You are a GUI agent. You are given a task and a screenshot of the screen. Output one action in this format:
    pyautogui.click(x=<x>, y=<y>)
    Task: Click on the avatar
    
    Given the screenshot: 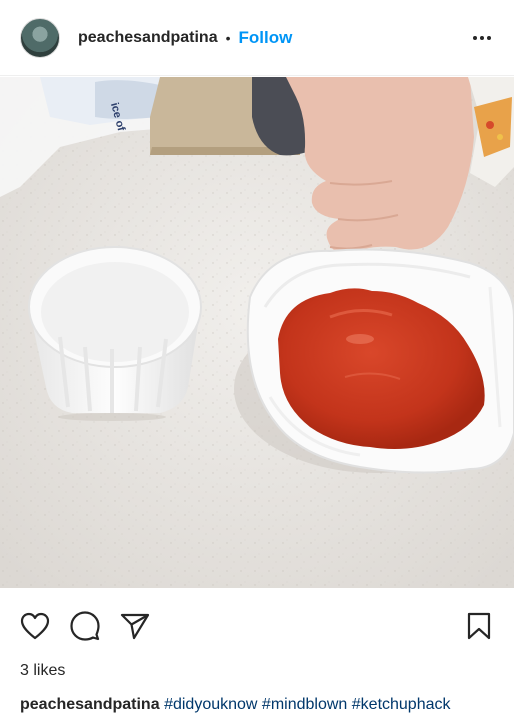 What is the action you would take?
    pyautogui.click(x=40, y=37)
    